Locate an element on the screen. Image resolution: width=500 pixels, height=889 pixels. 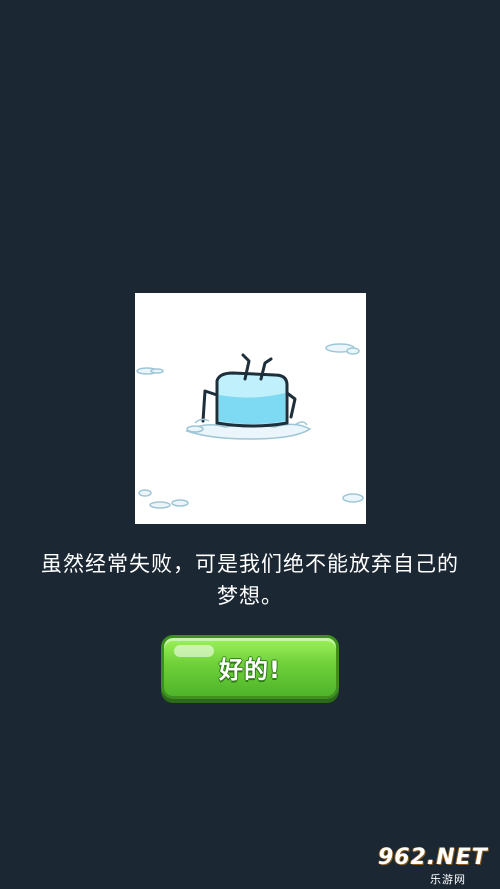
ok-button-label: 好的! is located at coordinates (250, 669).